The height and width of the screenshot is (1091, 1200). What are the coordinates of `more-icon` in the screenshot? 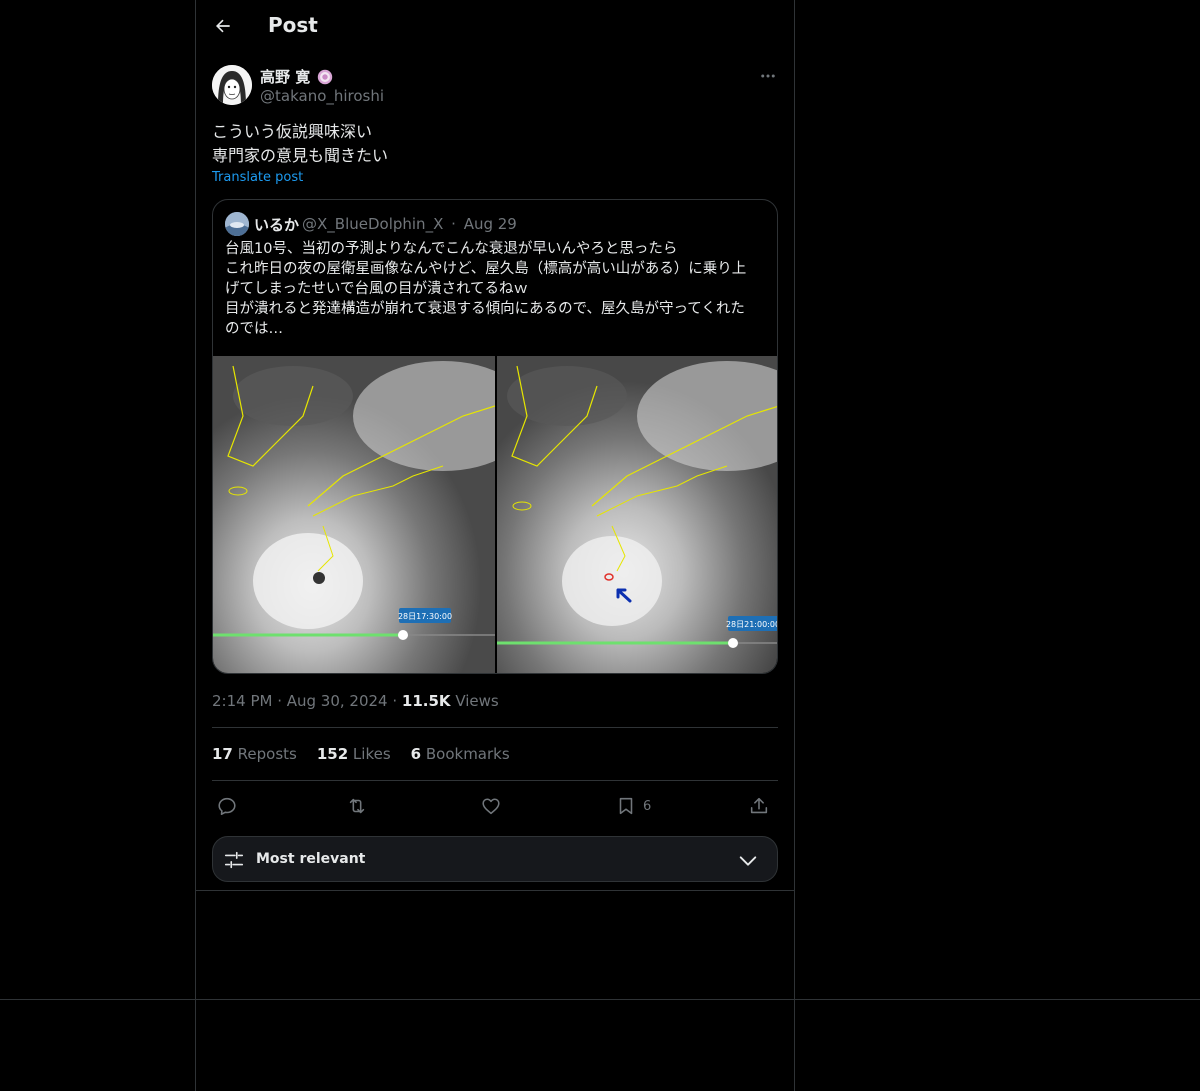 It's located at (768, 76).